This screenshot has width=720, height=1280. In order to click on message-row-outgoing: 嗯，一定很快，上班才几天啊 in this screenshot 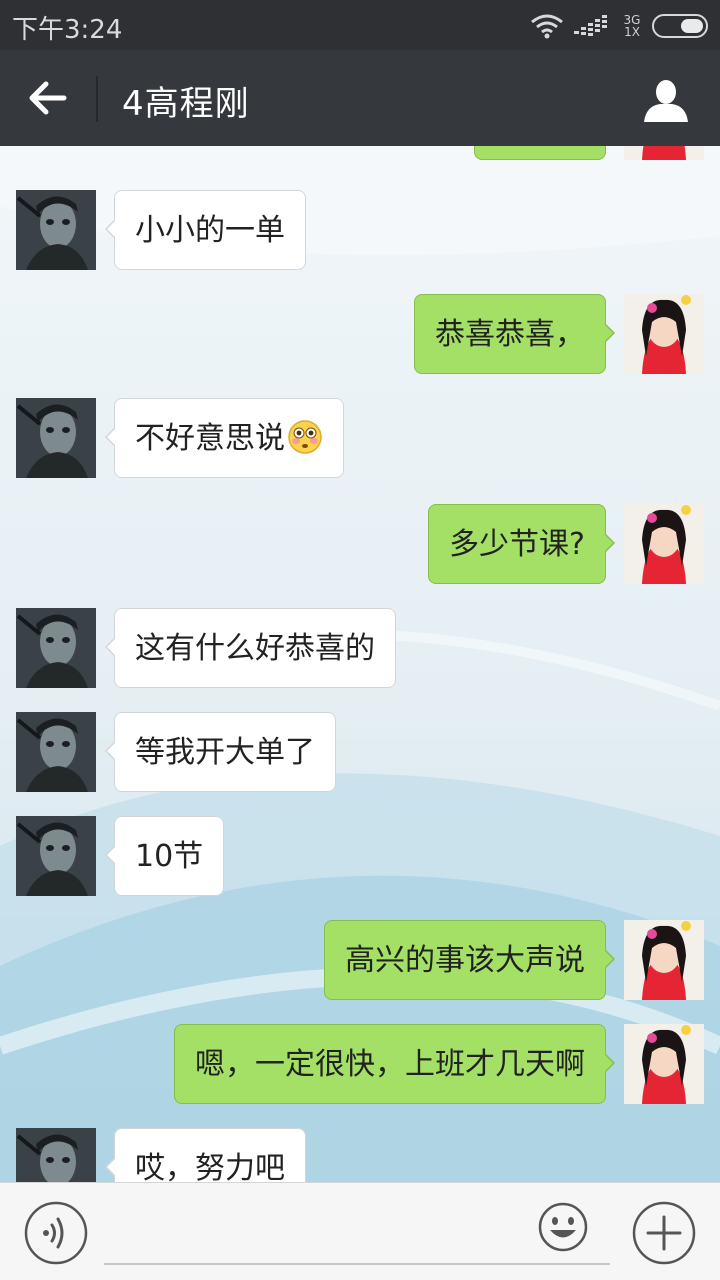, I will do `click(360, 1065)`.